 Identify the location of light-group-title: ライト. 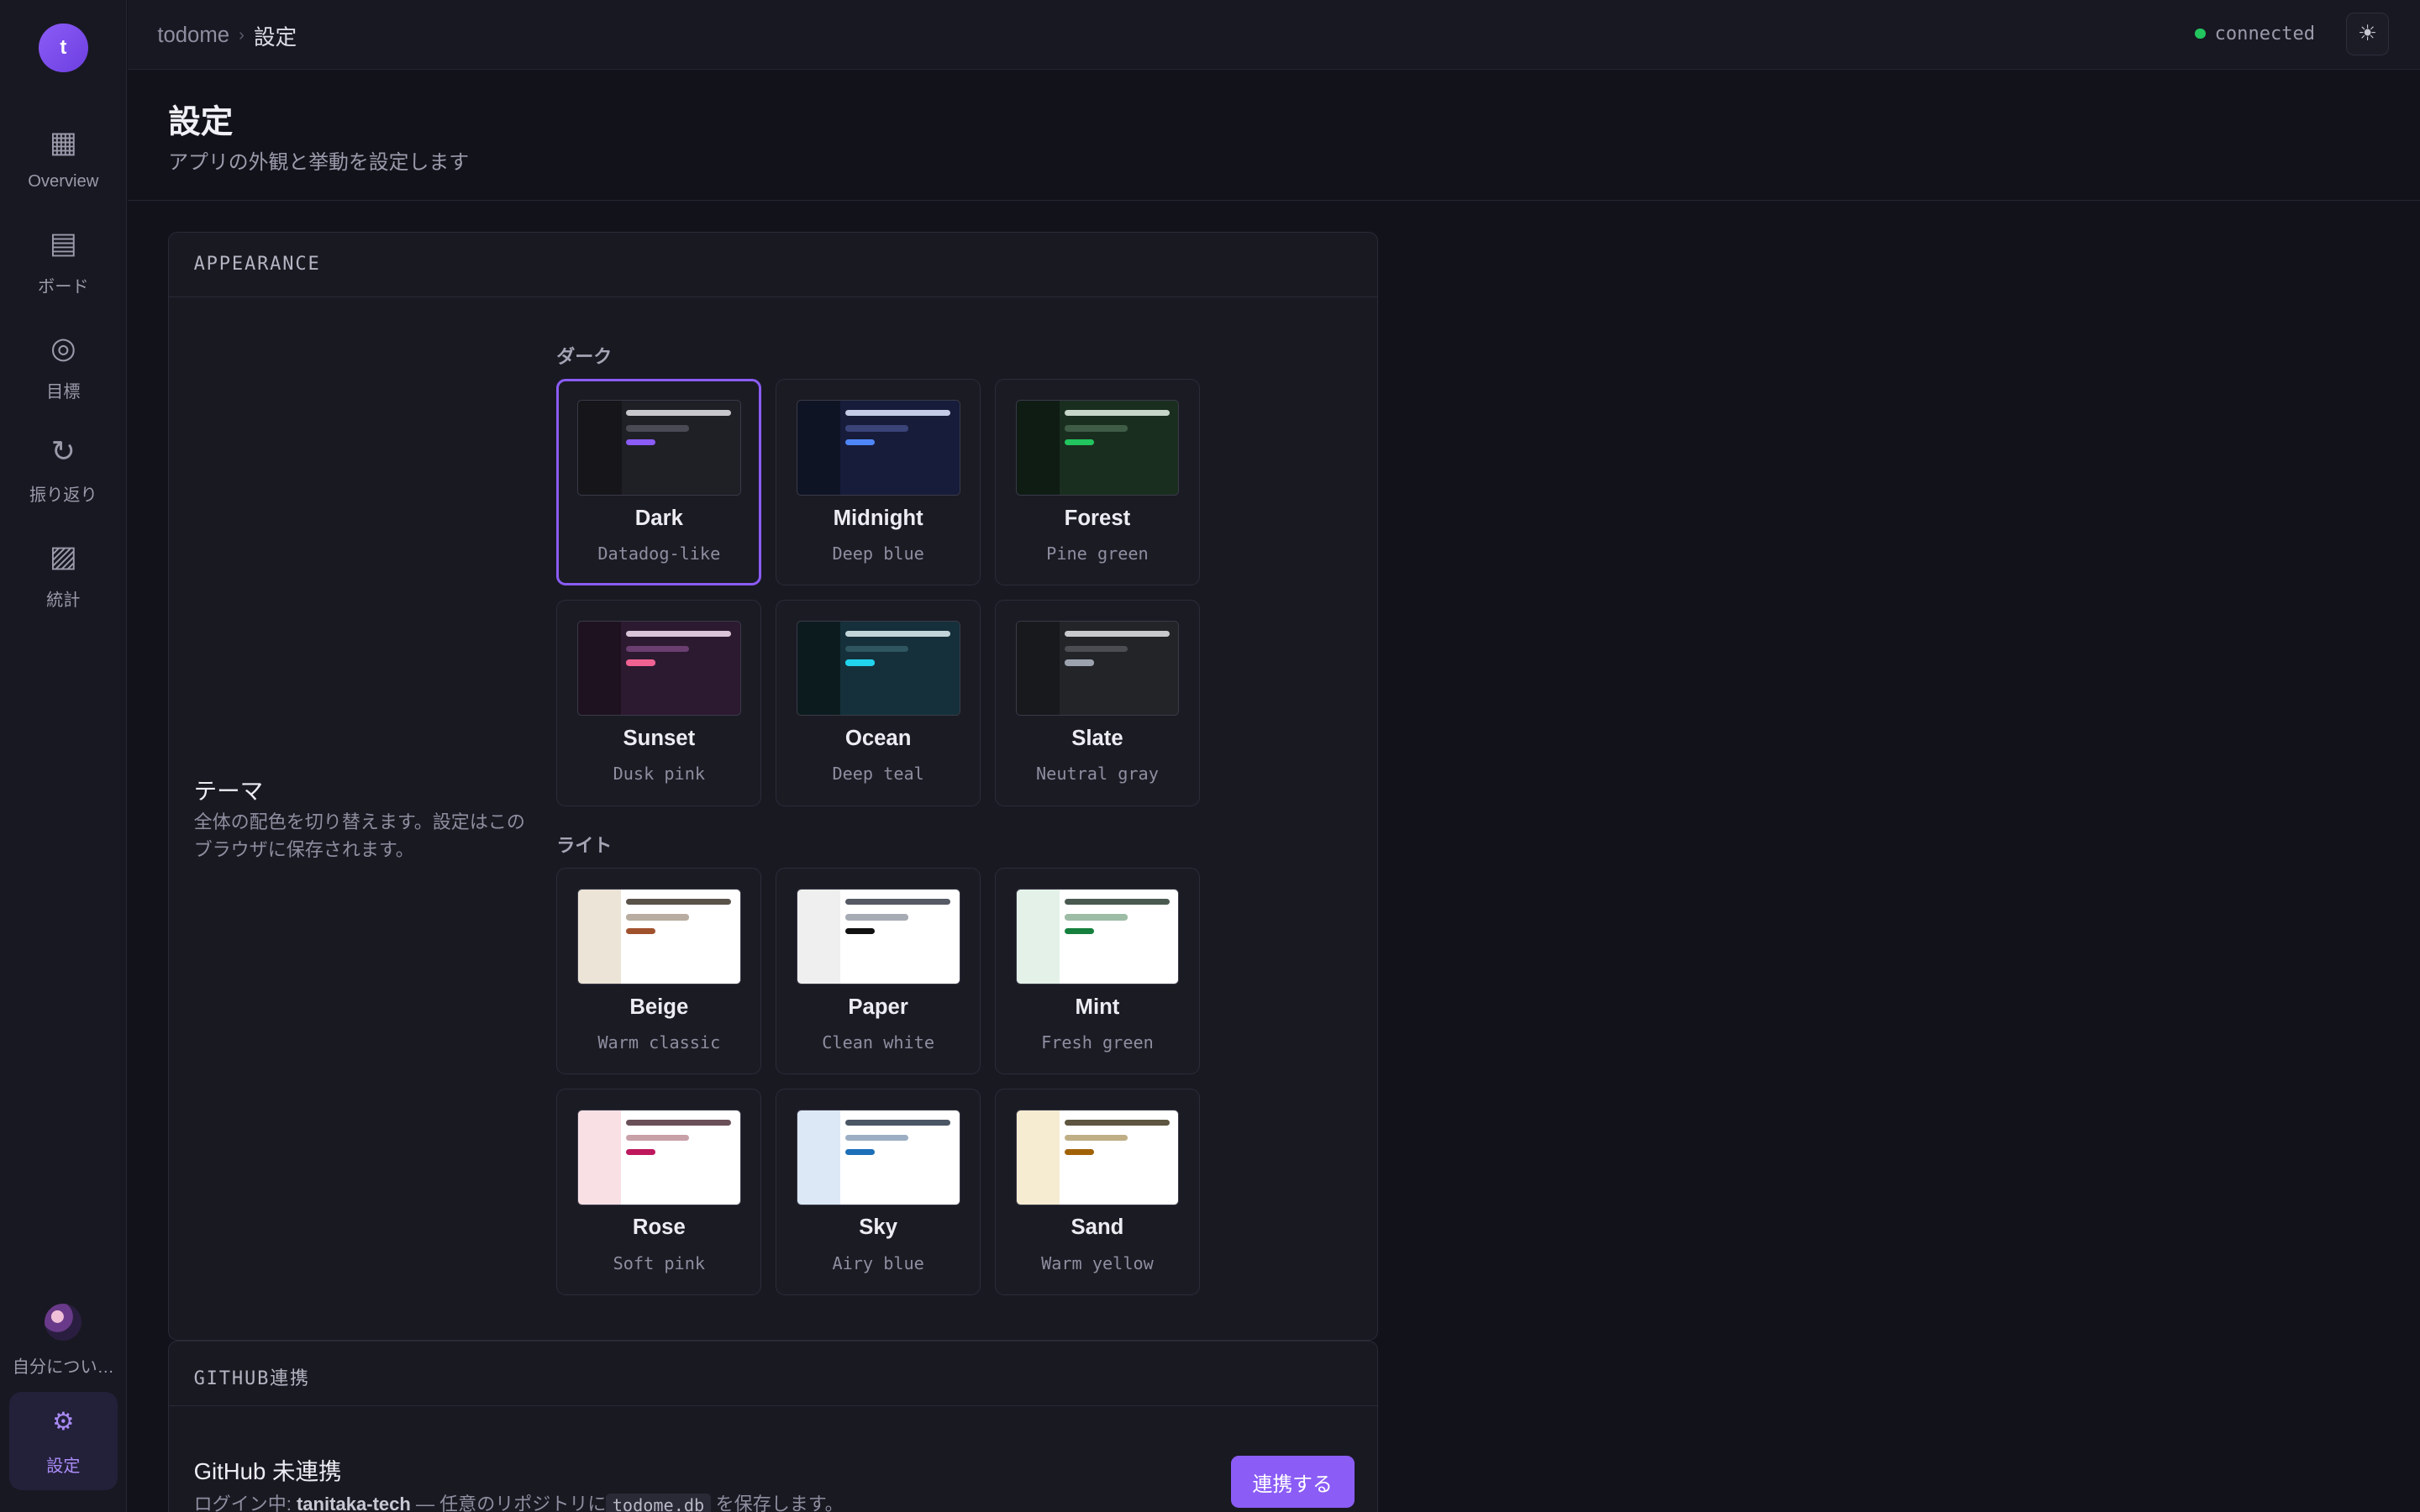
(584, 846).